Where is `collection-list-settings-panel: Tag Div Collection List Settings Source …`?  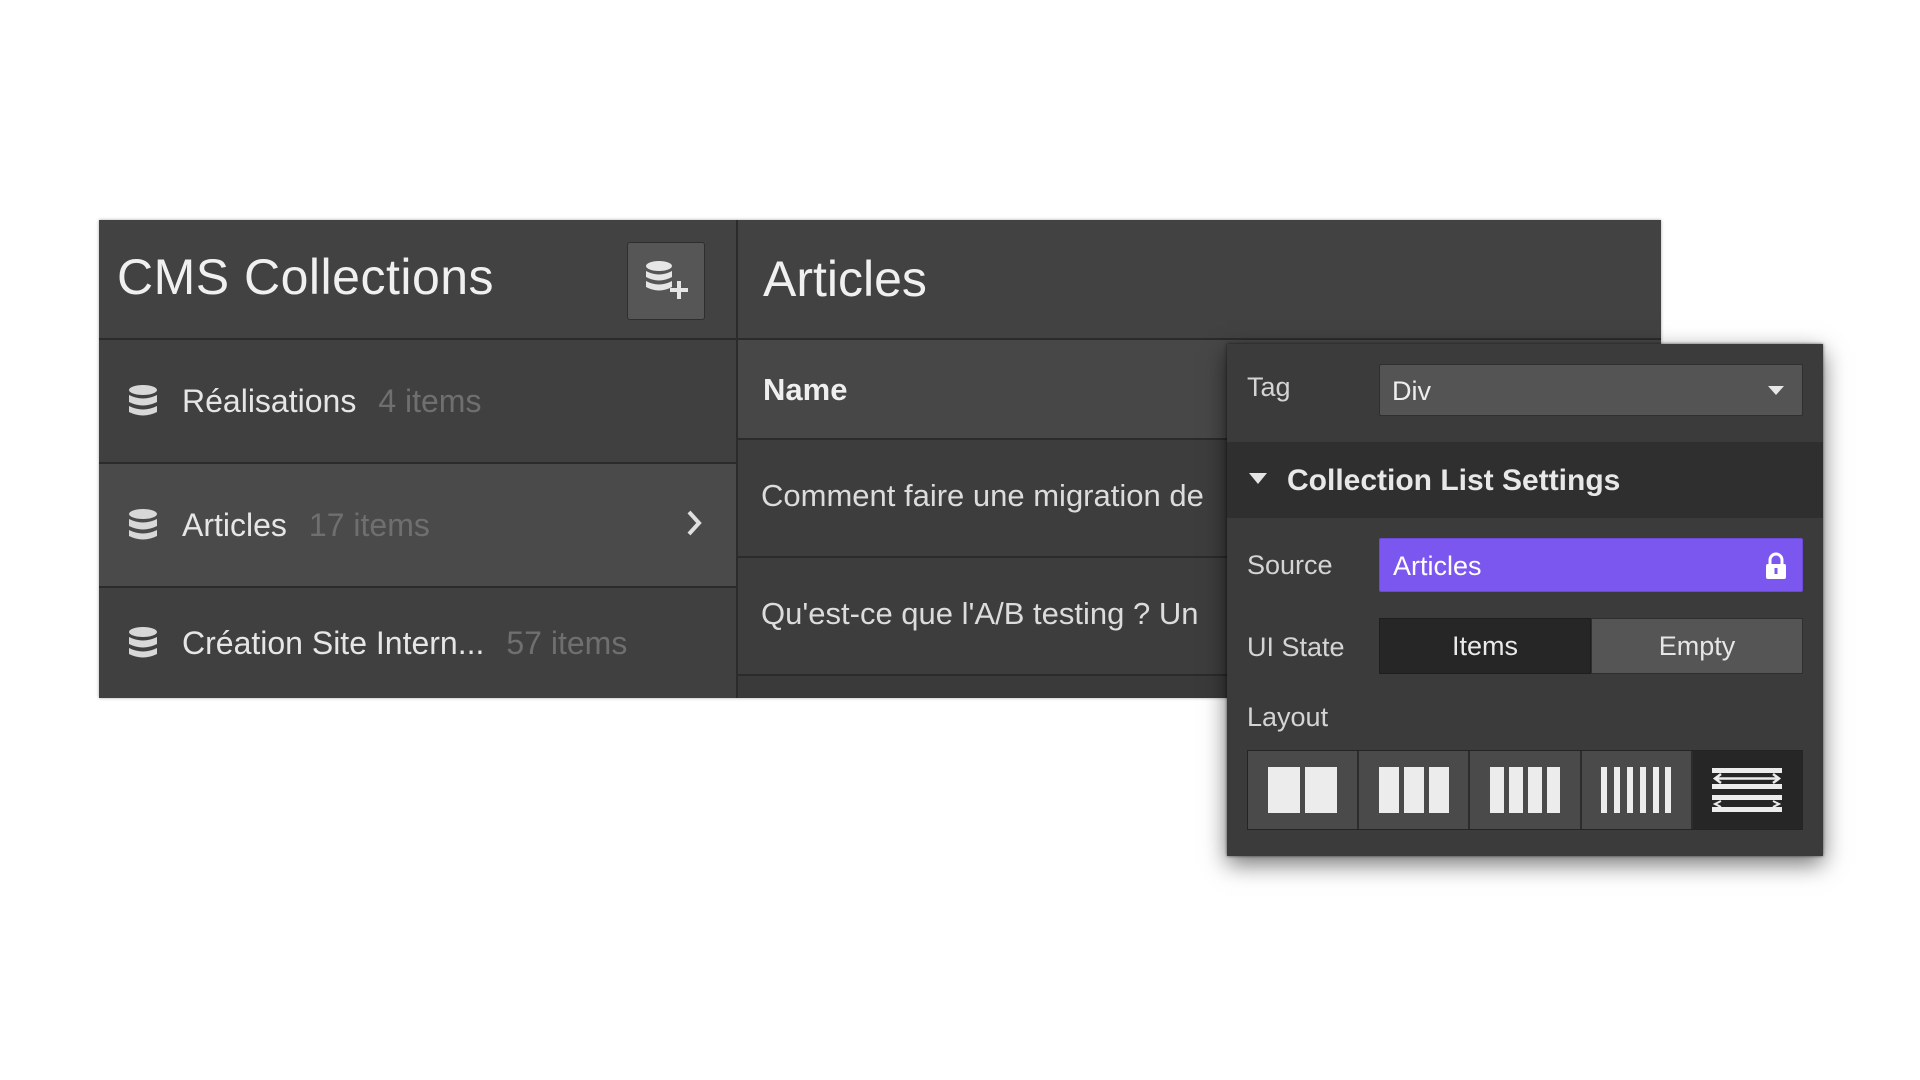 collection-list-settings-panel: Tag Div Collection List Settings Source … is located at coordinates (1525, 600).